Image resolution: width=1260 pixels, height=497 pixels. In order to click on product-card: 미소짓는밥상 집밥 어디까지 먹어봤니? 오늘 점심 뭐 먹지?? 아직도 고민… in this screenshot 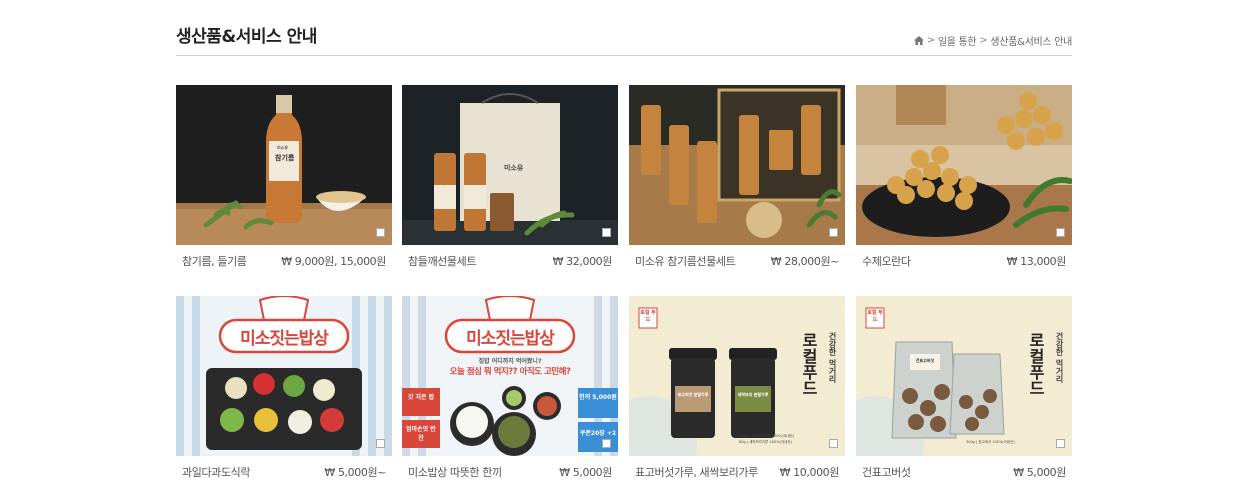, I will do `click(510, 387)`.